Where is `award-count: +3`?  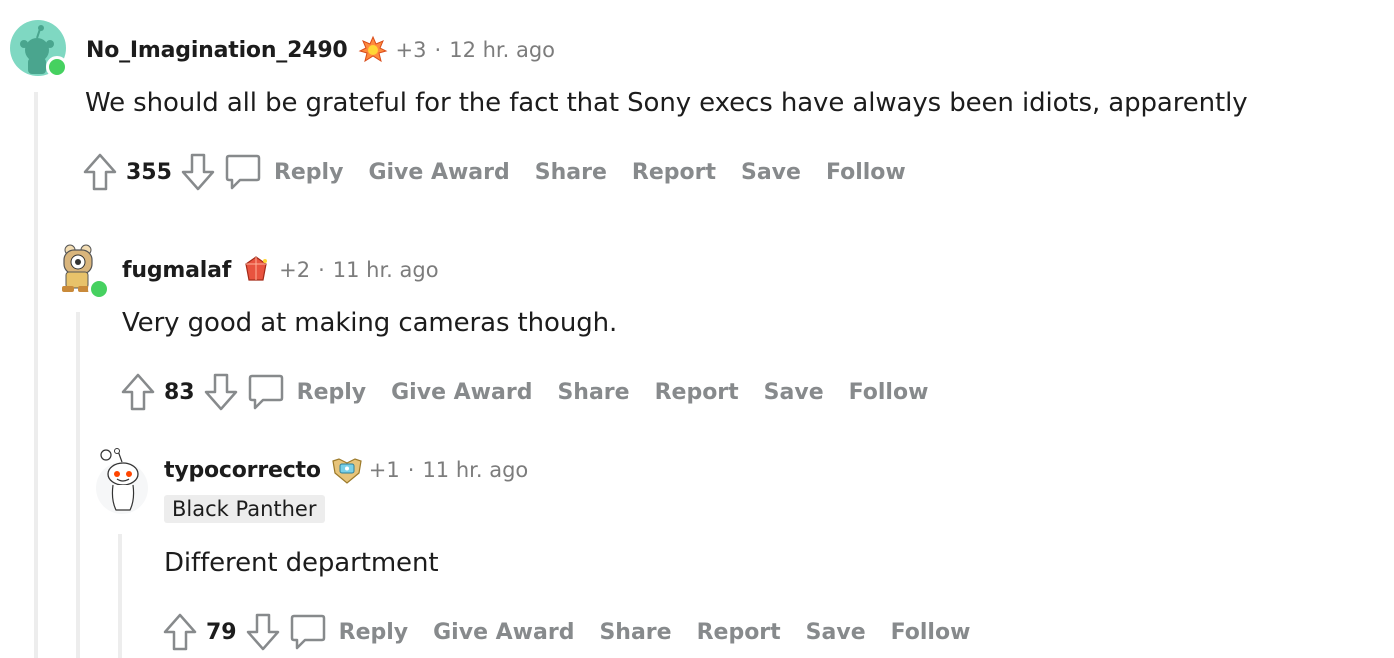
award-count: +3 is located at coordinates (411, 50).